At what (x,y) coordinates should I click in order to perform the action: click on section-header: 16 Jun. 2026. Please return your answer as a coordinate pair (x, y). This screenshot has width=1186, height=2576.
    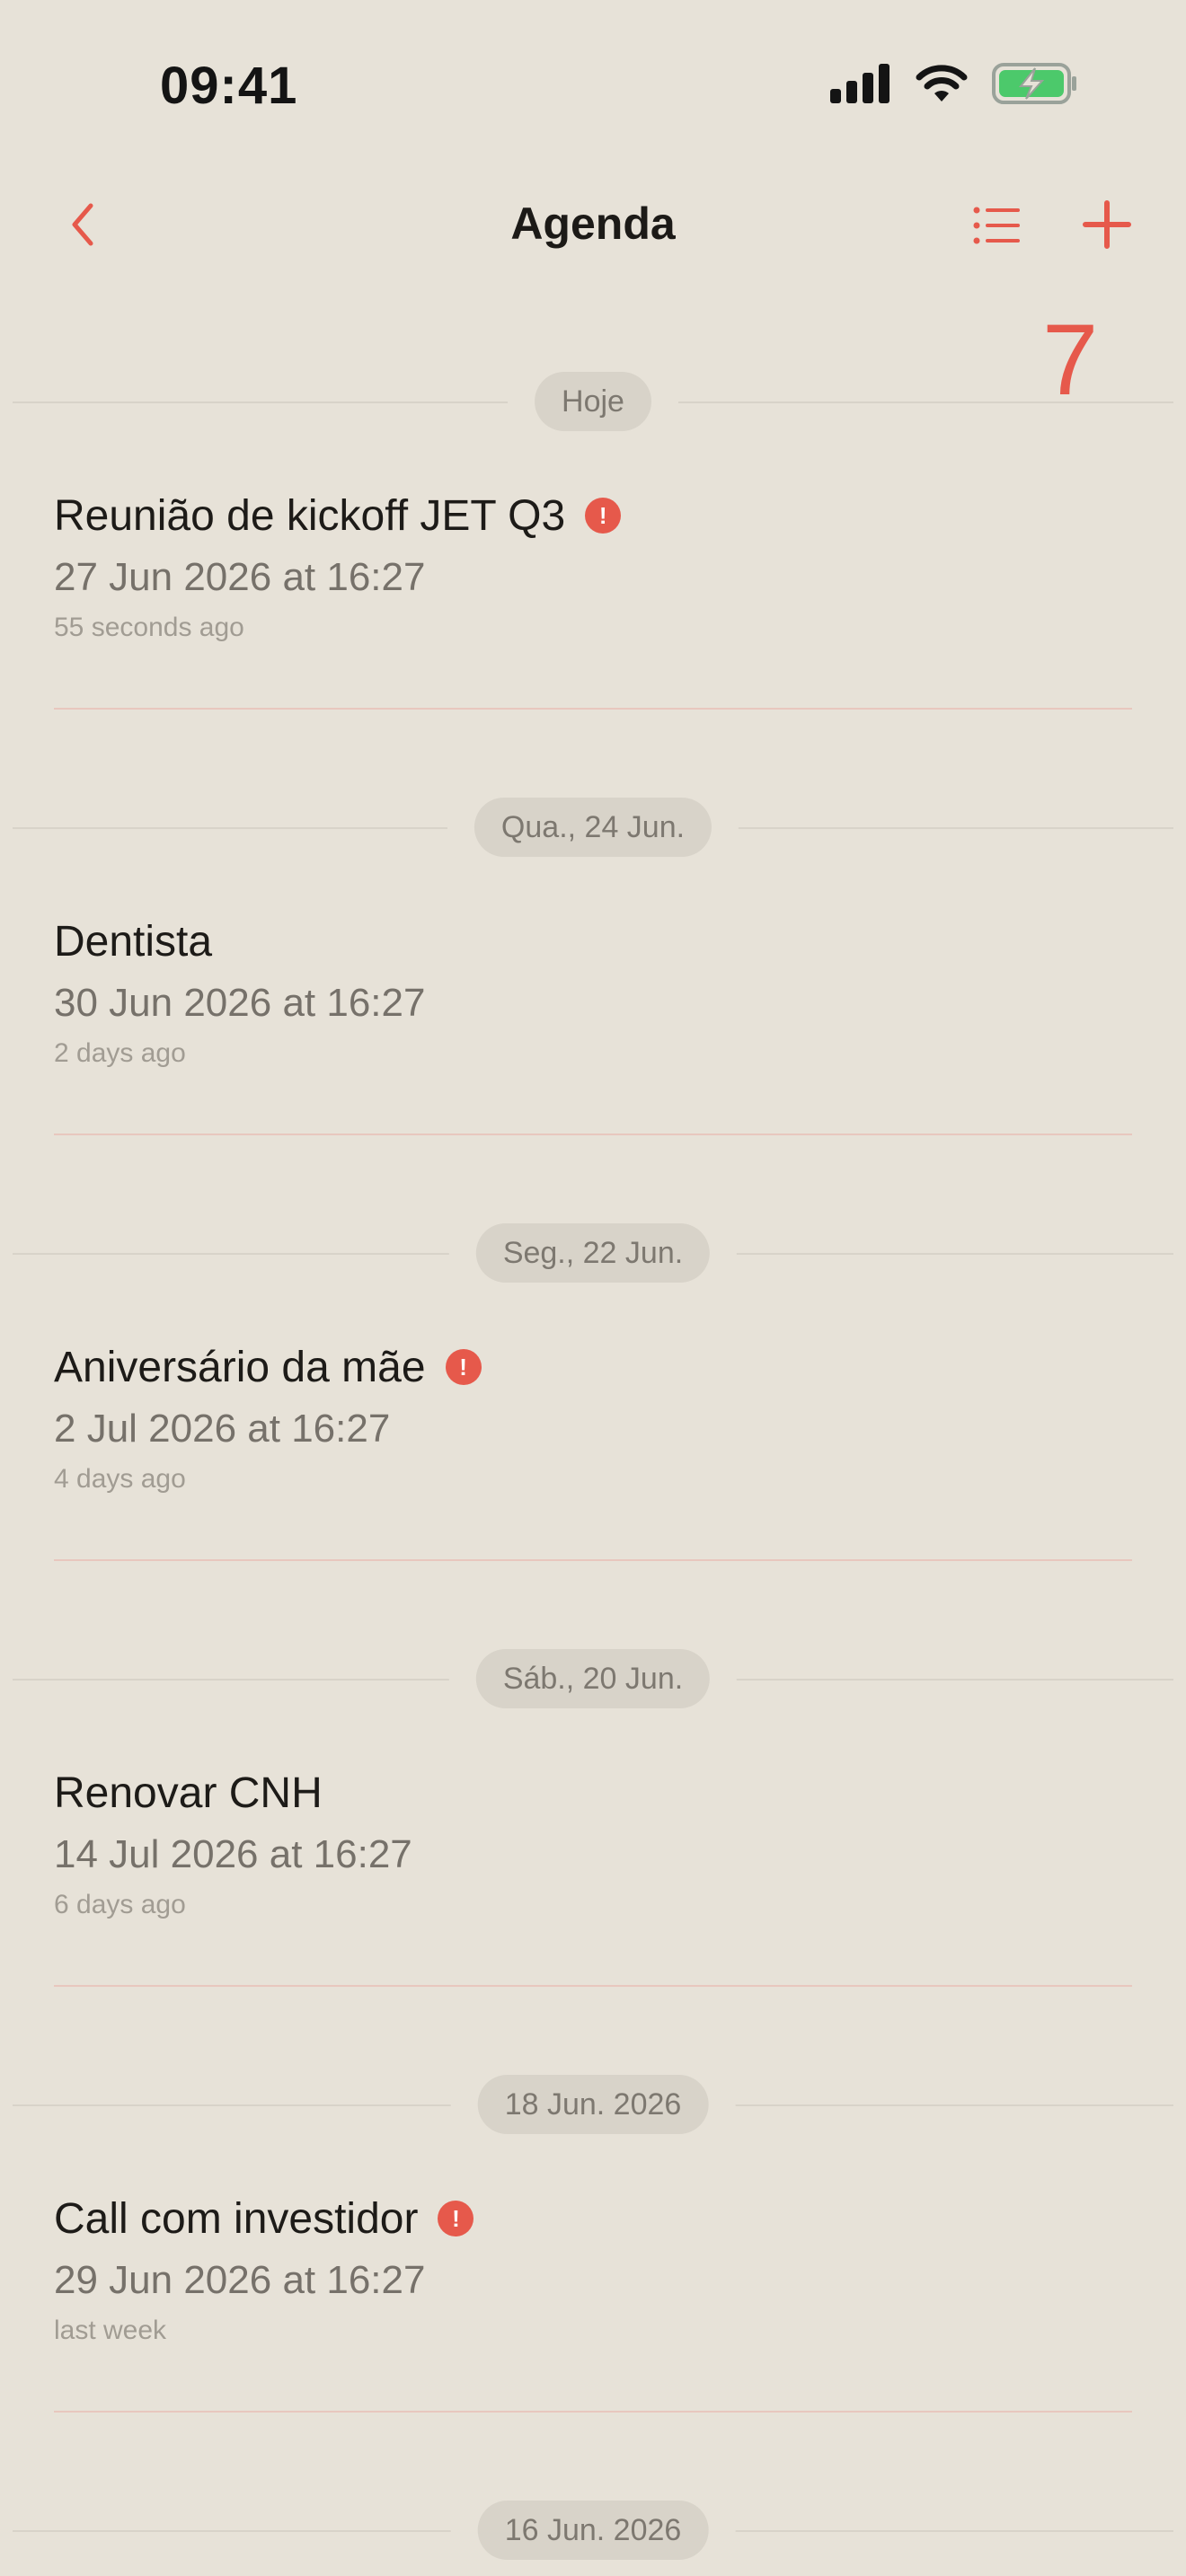
    Looking at the image, I should click on (593, 2530).